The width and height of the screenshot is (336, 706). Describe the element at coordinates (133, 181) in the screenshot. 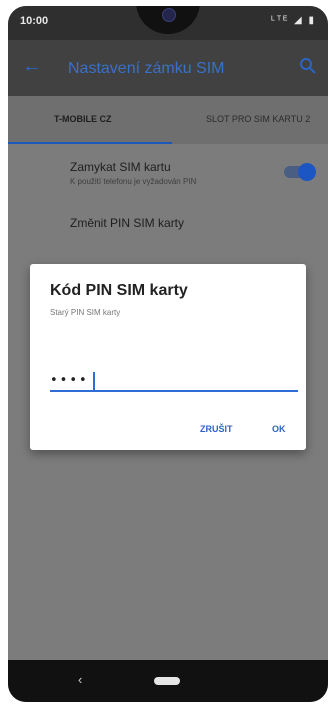

I see `lock-sim-subtitle: K použití telefonu je vyžadován PIN` at that location.